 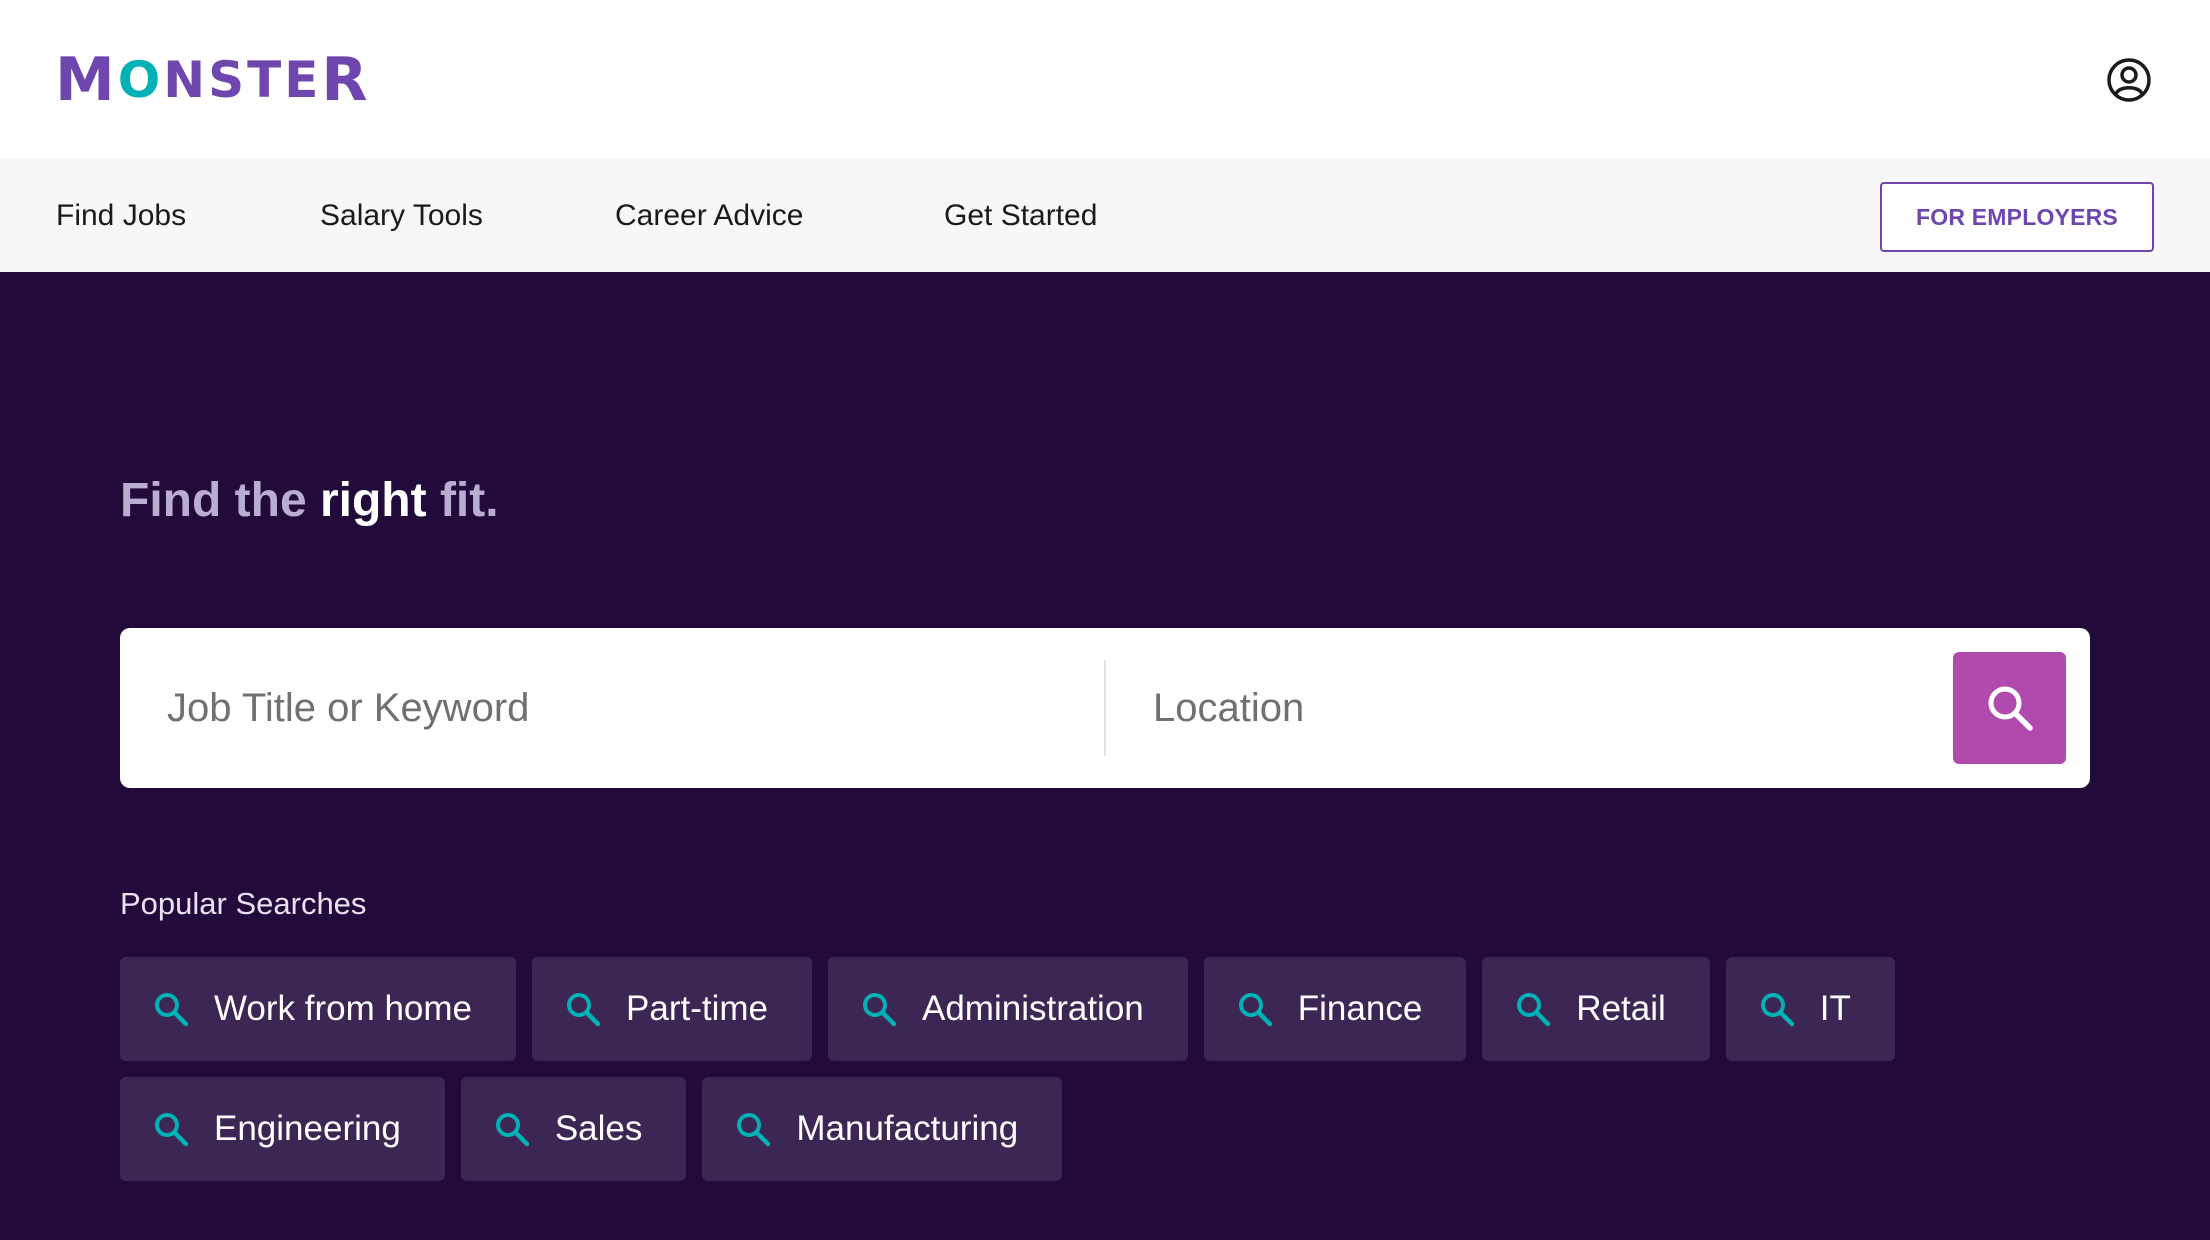 I want to click on chip-label: Retail, so click(x=1621, y=1008).